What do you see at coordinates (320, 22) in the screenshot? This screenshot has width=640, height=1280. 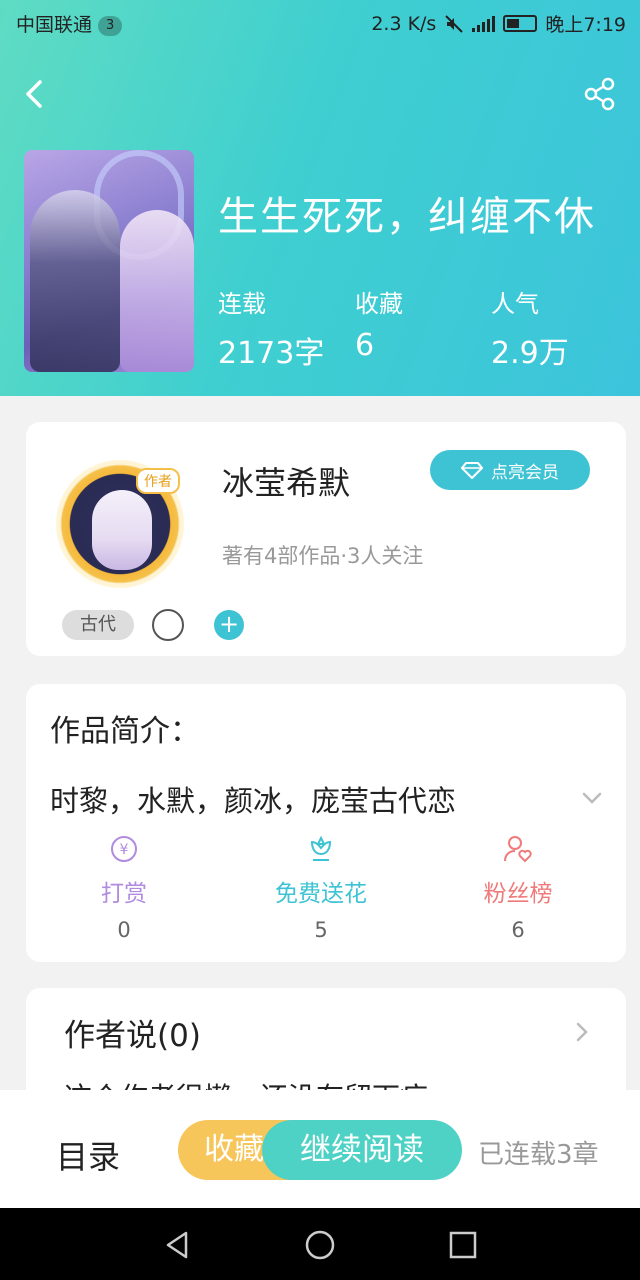 I see `status-bar: 中国联通 3 2.3 K/s 晚上7:19` at bounding box center [320, 22].